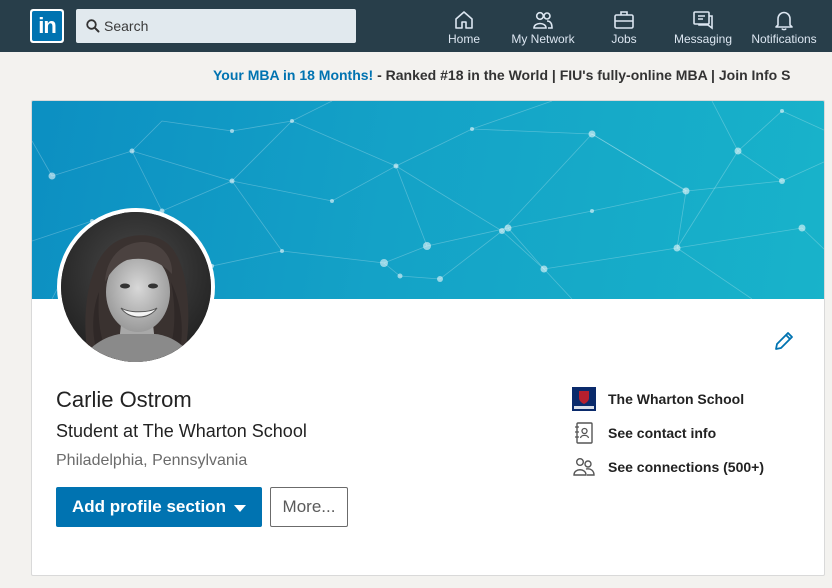 The width and height of the screenshot is (832, 588). Describe the element at coordinates (226, 26) in the screenshot. I see `search-input` at that location.